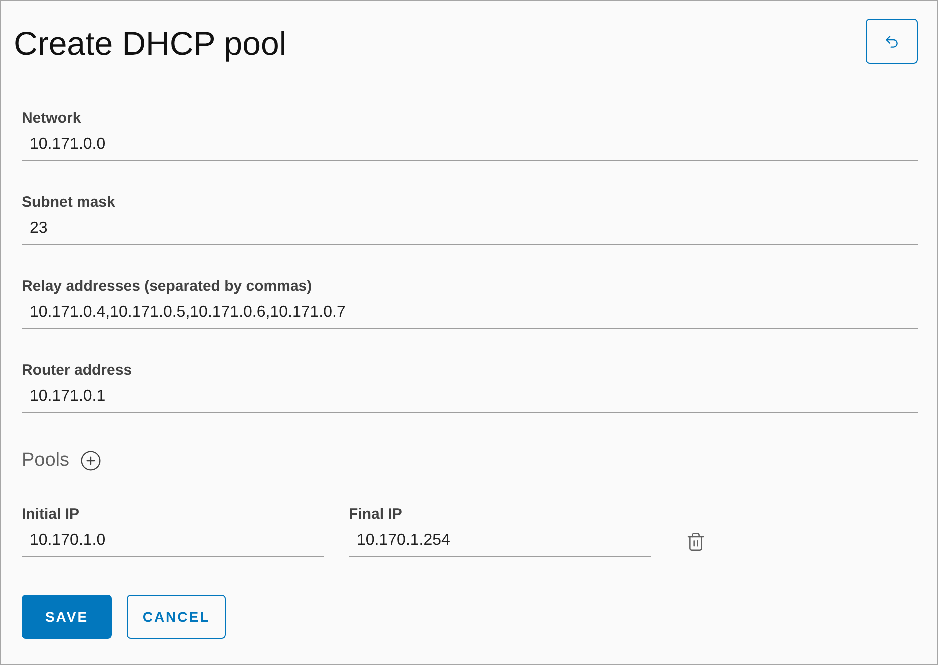 The image size is (938, 665). What do you see at coordinates (176, 617) in the screenshot?
I see `cancel-button: CANCEL` at bounding box center [176, 617].